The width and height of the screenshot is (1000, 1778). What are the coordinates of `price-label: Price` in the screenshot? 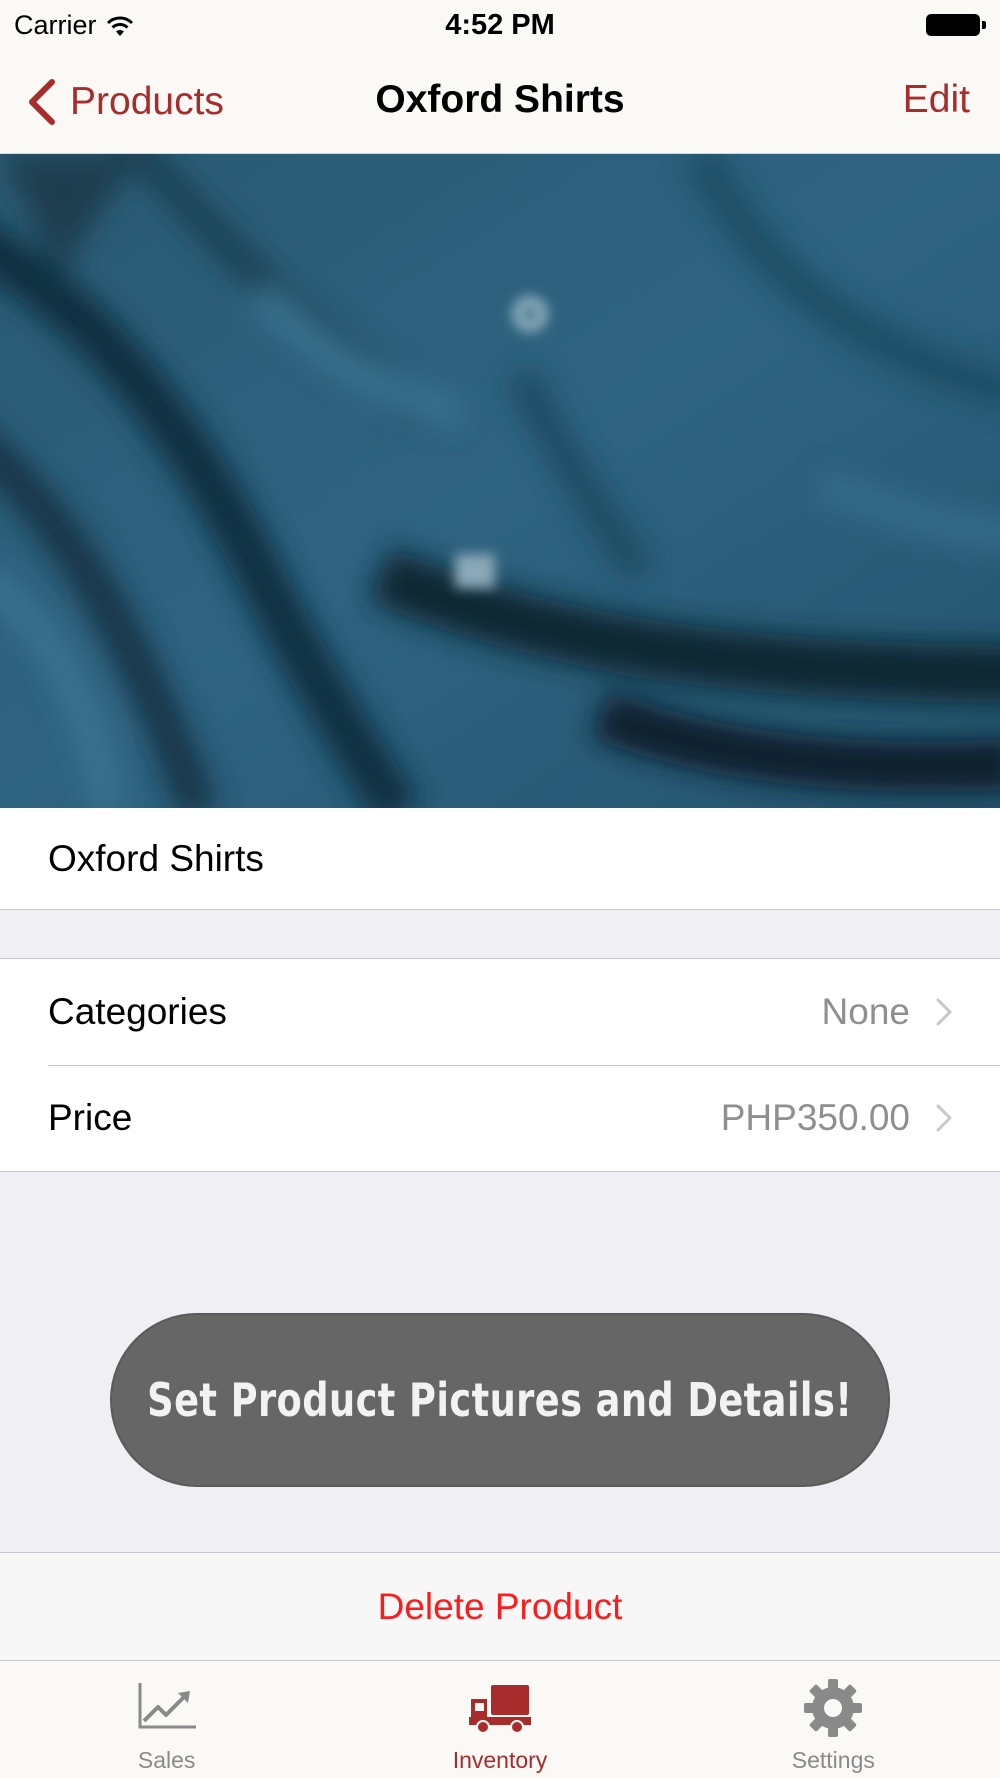 It's located at (90, 1117).